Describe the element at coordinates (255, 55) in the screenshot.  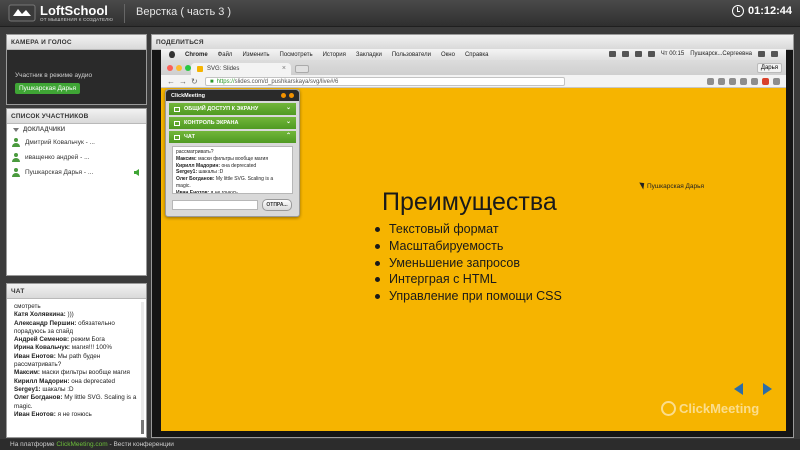
I see `menu-item-edit: Изменить` at that location.